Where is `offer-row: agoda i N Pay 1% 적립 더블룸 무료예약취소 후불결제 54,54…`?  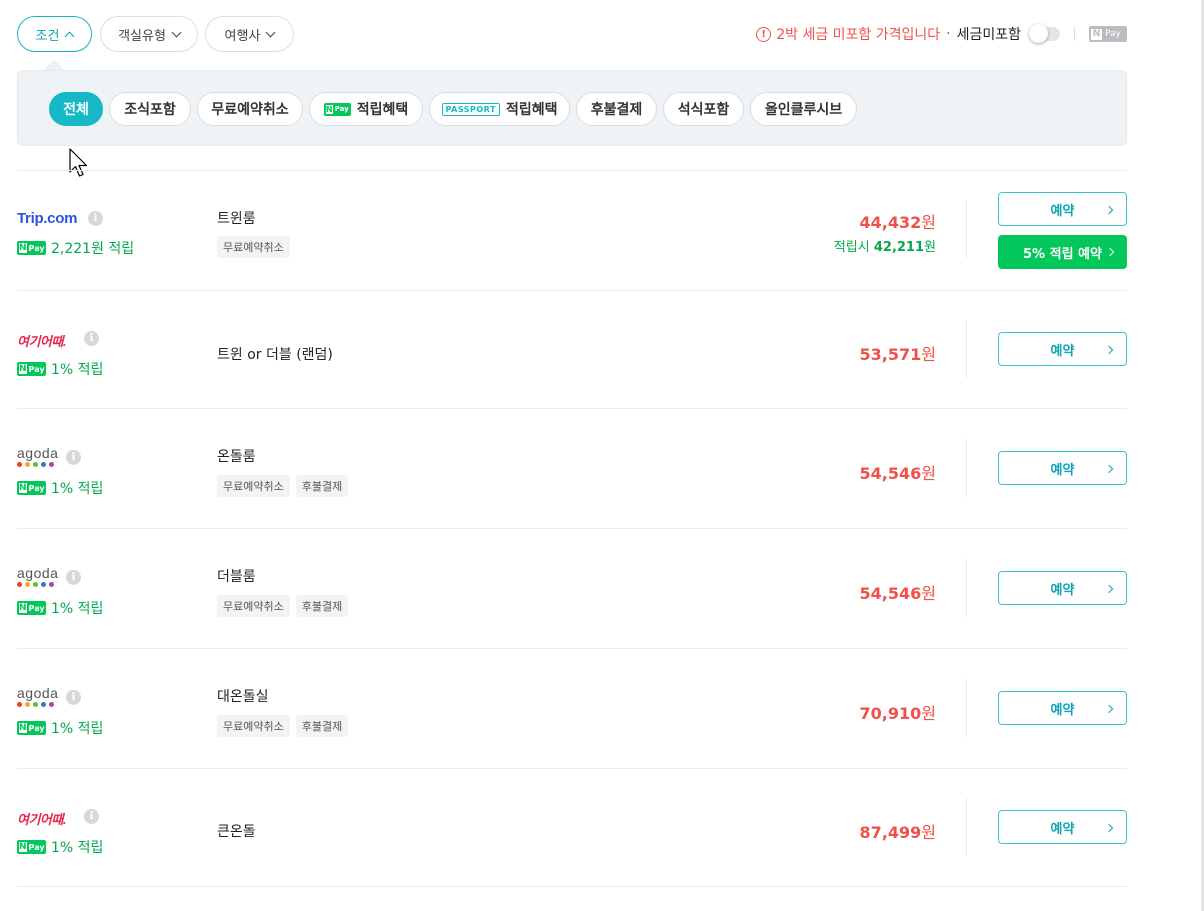 offer-row: agoda i N Pay 1% 적립 더블룸 무료예약취소 후불결제 54,54… is located at coordinates (572, 588).